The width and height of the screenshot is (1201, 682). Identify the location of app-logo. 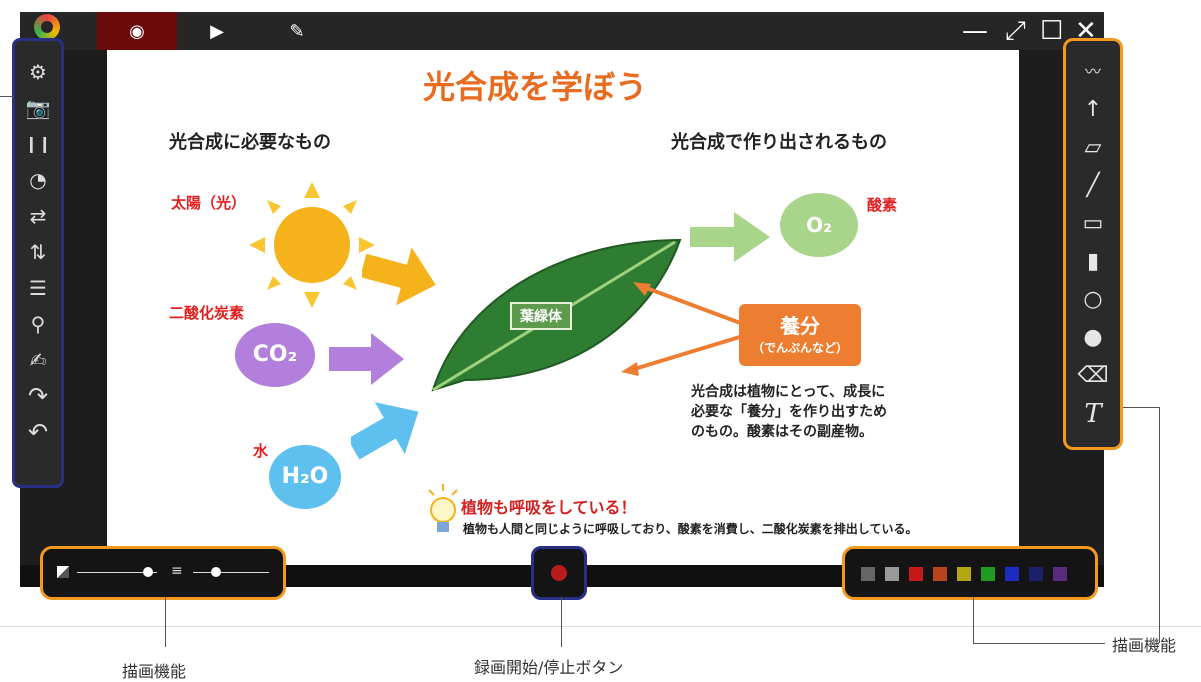
(47, 27).